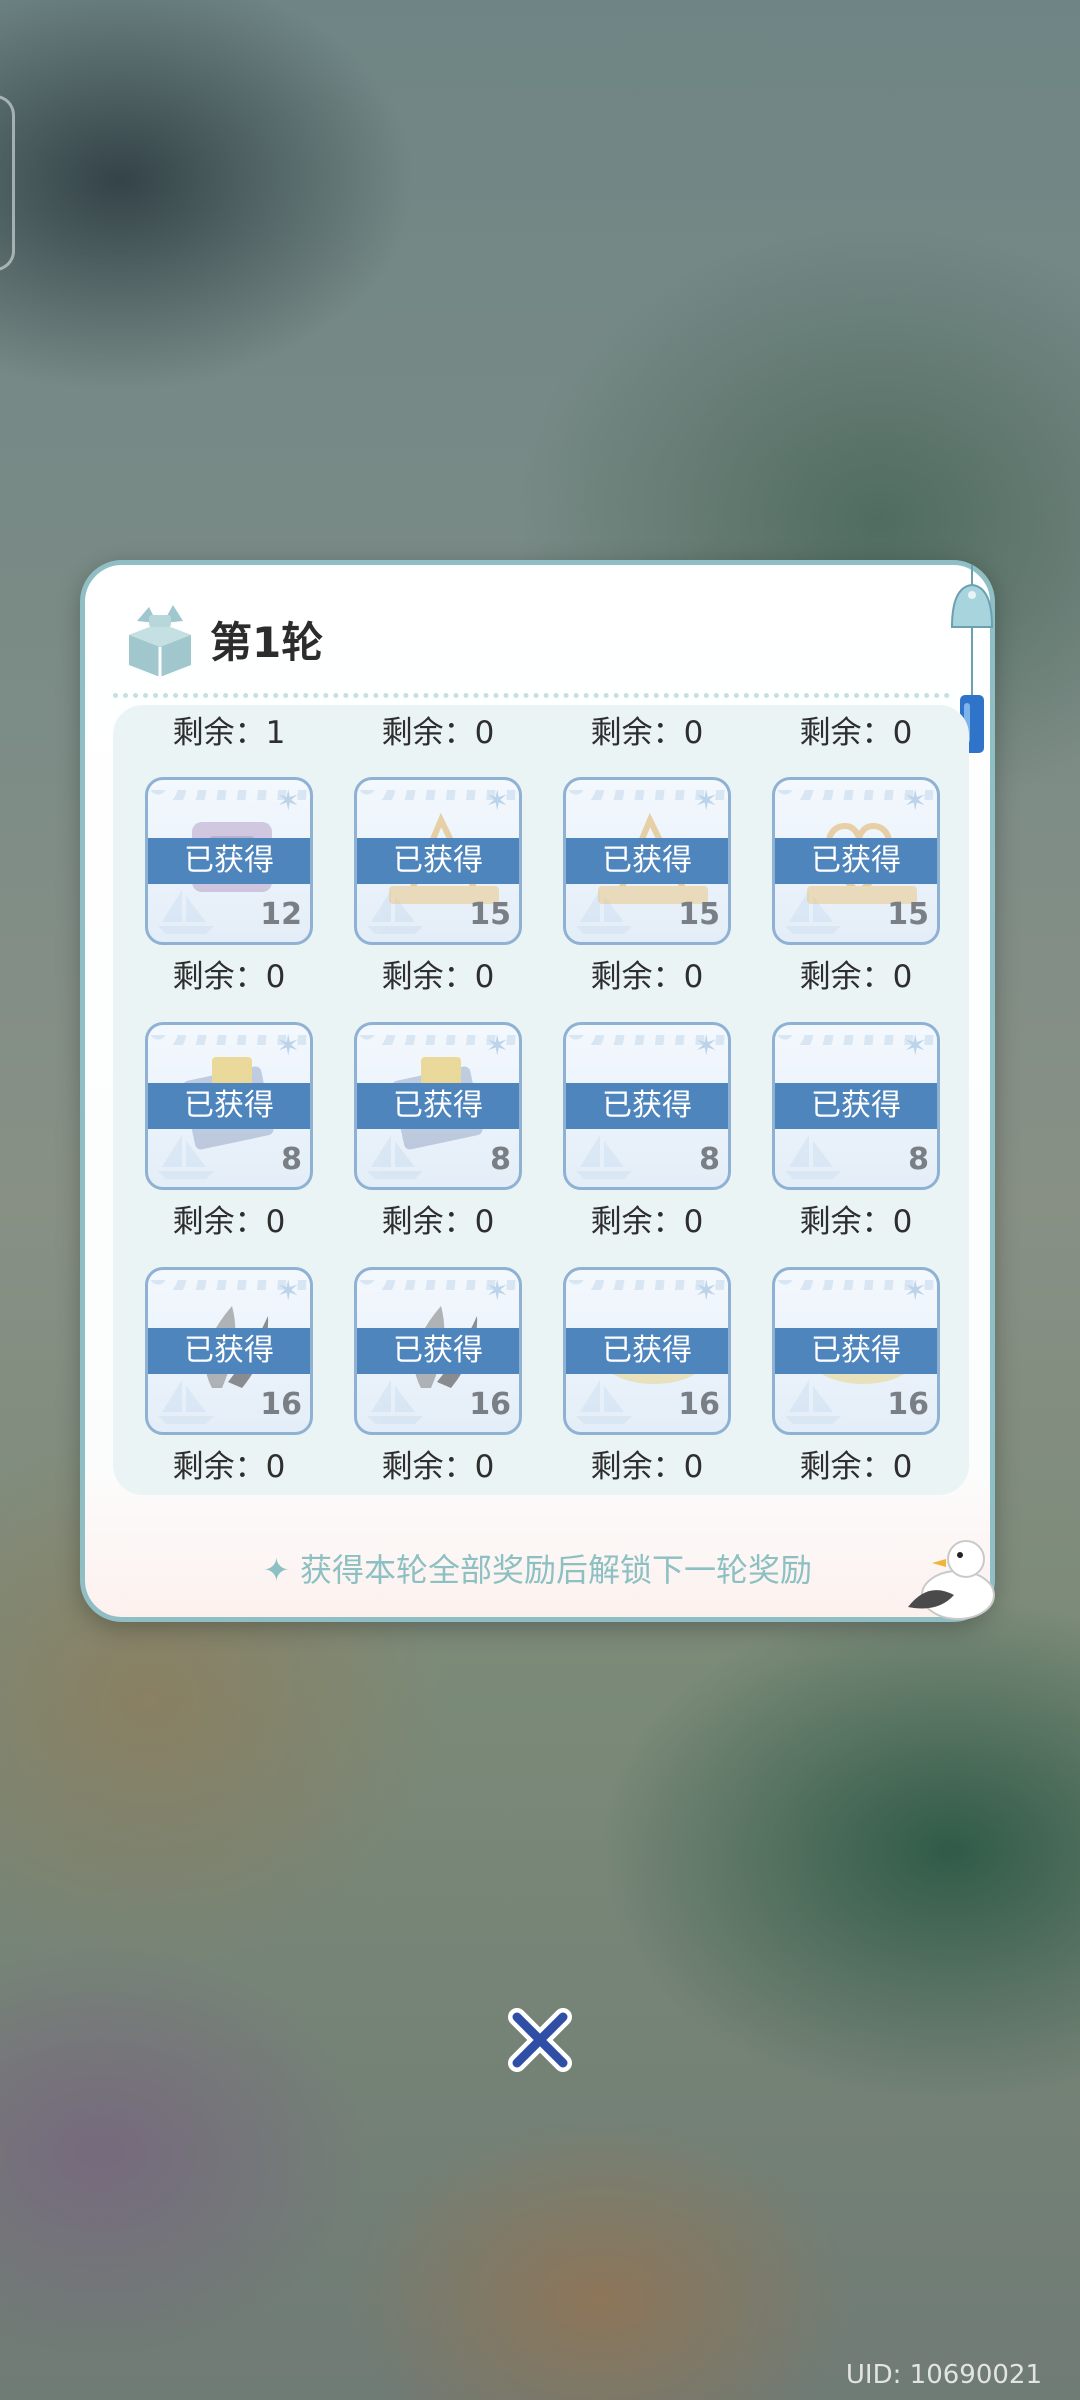  What do you see at coordinates (951, 1580) in the screenshot?
I see `seagull-icon` at bounding box center [951, 1580].